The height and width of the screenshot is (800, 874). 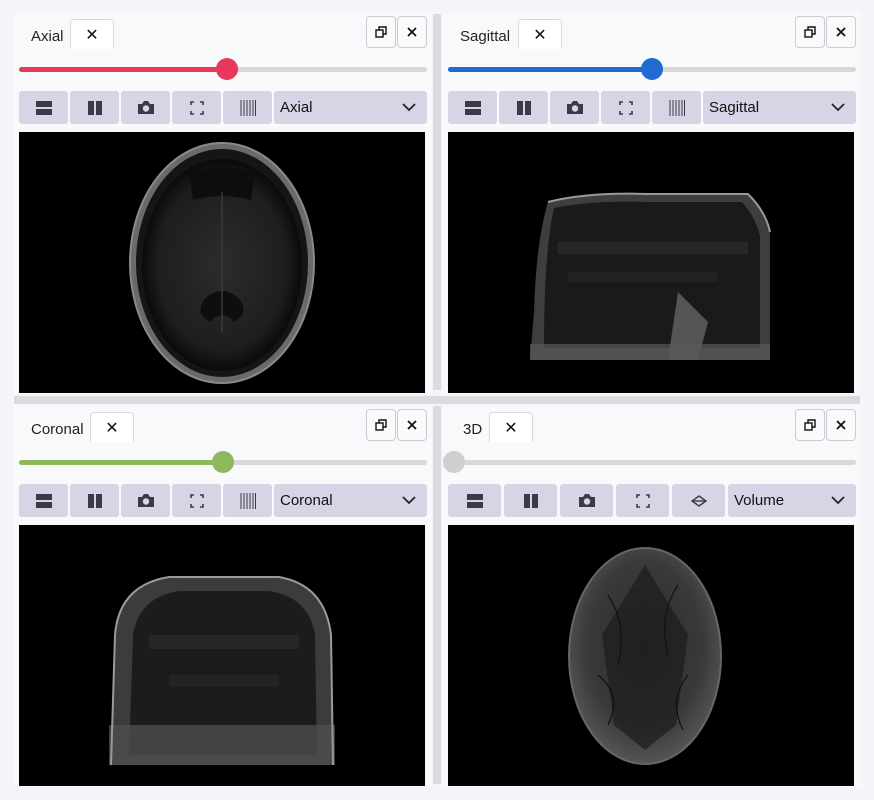 I want to click on horizontal-splitter, so click(x=437, y=400).